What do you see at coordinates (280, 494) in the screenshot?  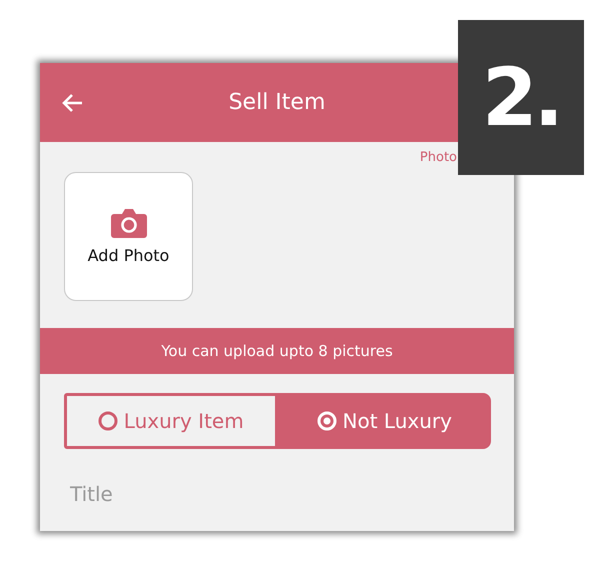 I see `title-field: Title` at bounding box center [280, 494].